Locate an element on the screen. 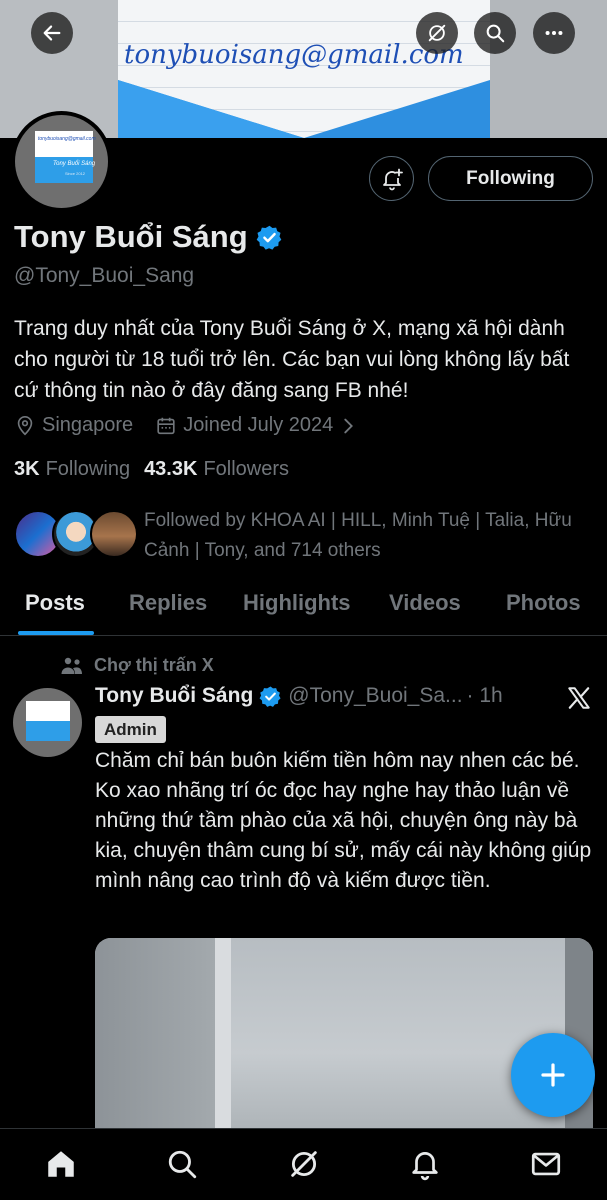 The image size is (607, 1200). messages-icon is located at coordinates (546, 1164).